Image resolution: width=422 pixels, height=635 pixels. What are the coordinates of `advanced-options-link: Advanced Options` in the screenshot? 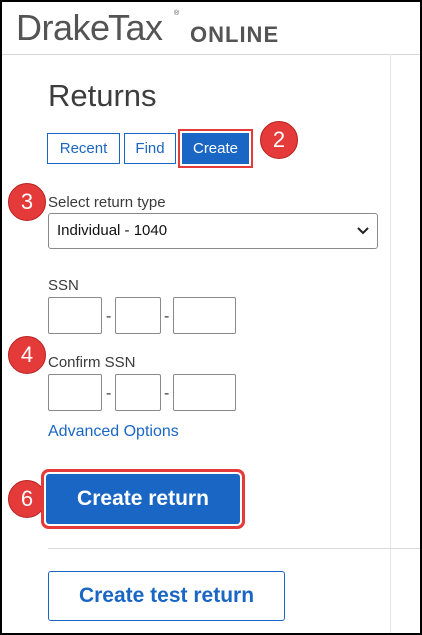 It's located at (113, 432).